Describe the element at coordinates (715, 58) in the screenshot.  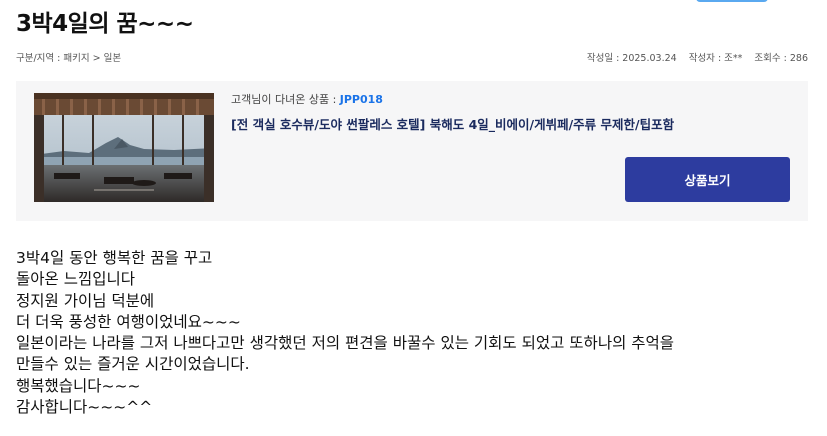
I see `post-author: 작성자 : 조**` at that location.